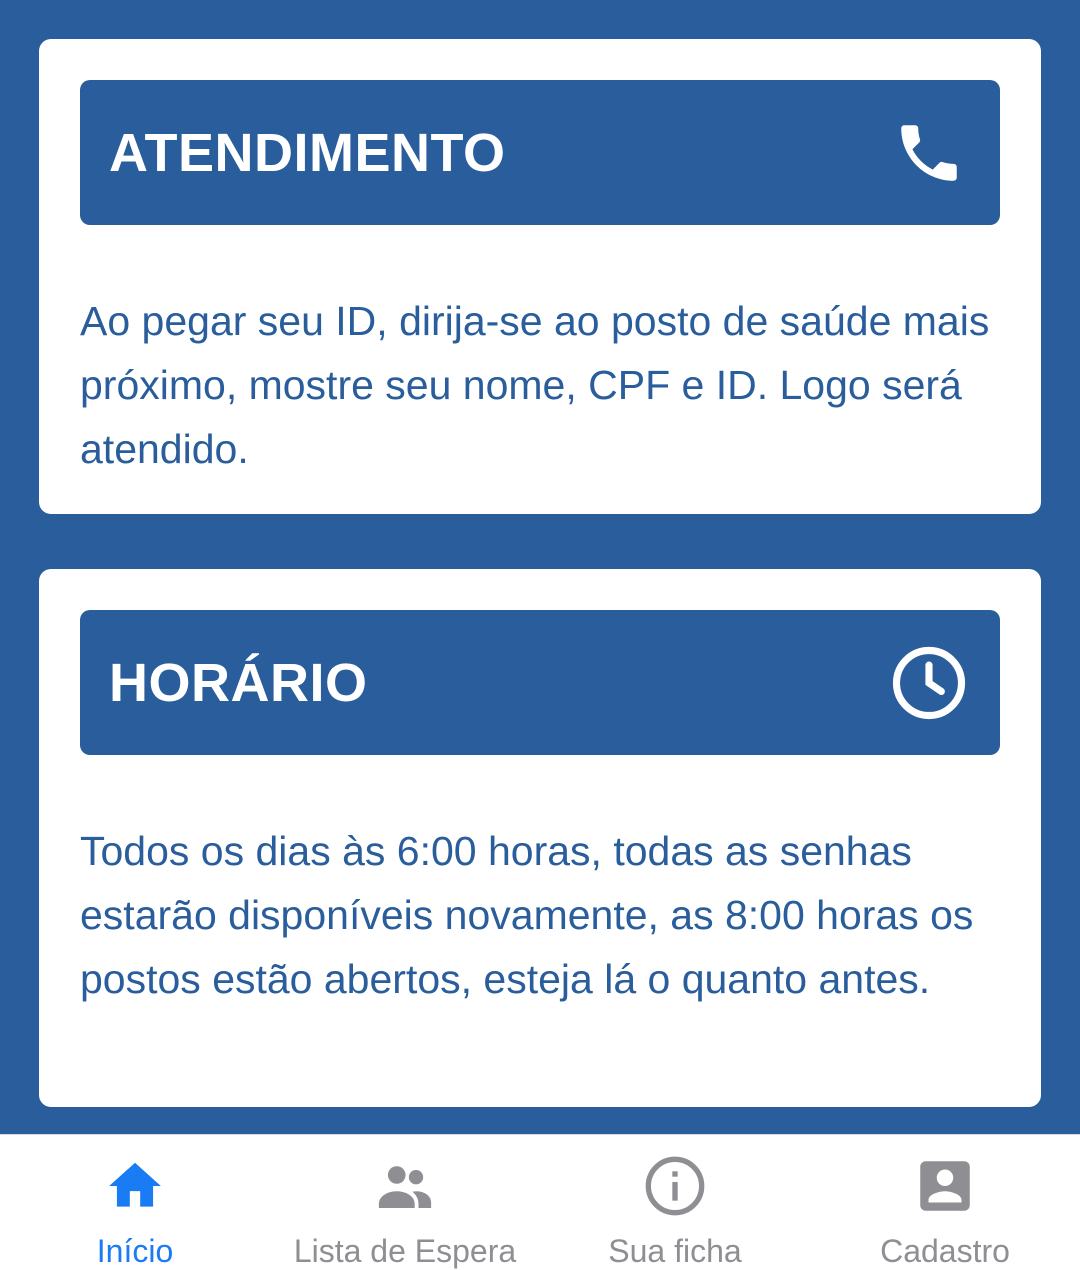 This screenshot has height=1270, width=1080. I want to click on horario-title: HORÁRIO, so click(238, 682).